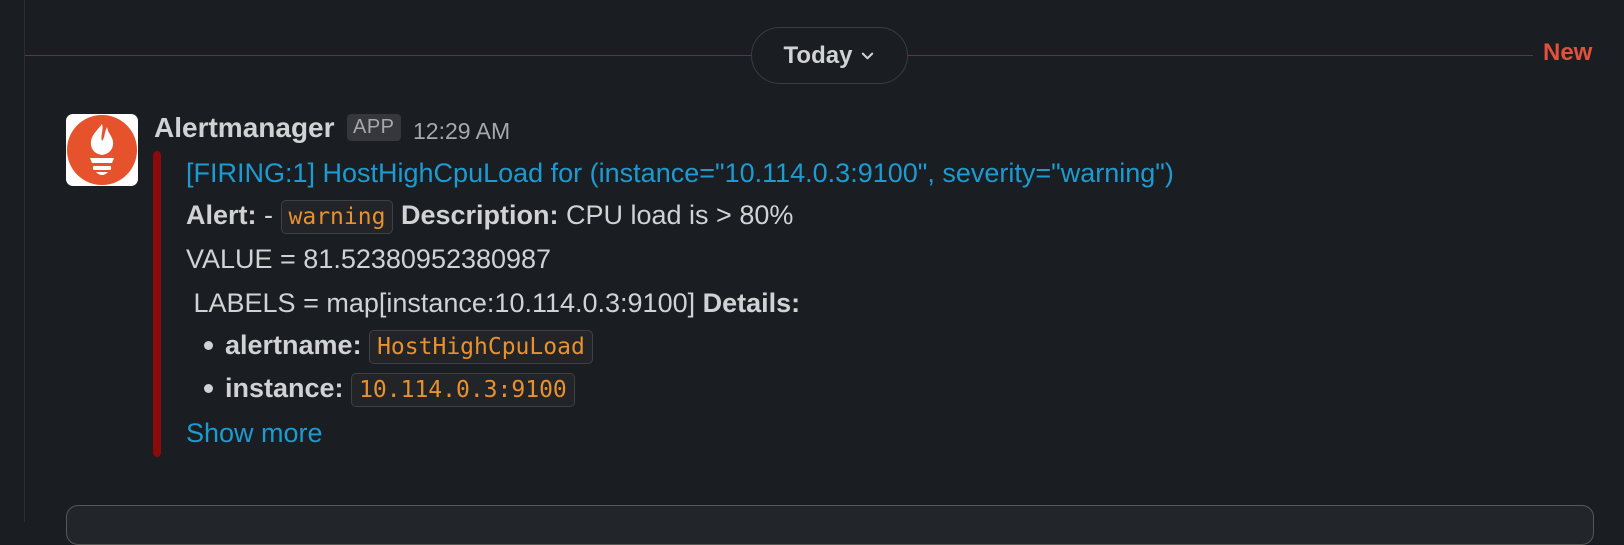 The width and height of the screenshot is (1624, 545). I want to click on detail-value-code: 10.114.0.3:9100, so click(463, 390).